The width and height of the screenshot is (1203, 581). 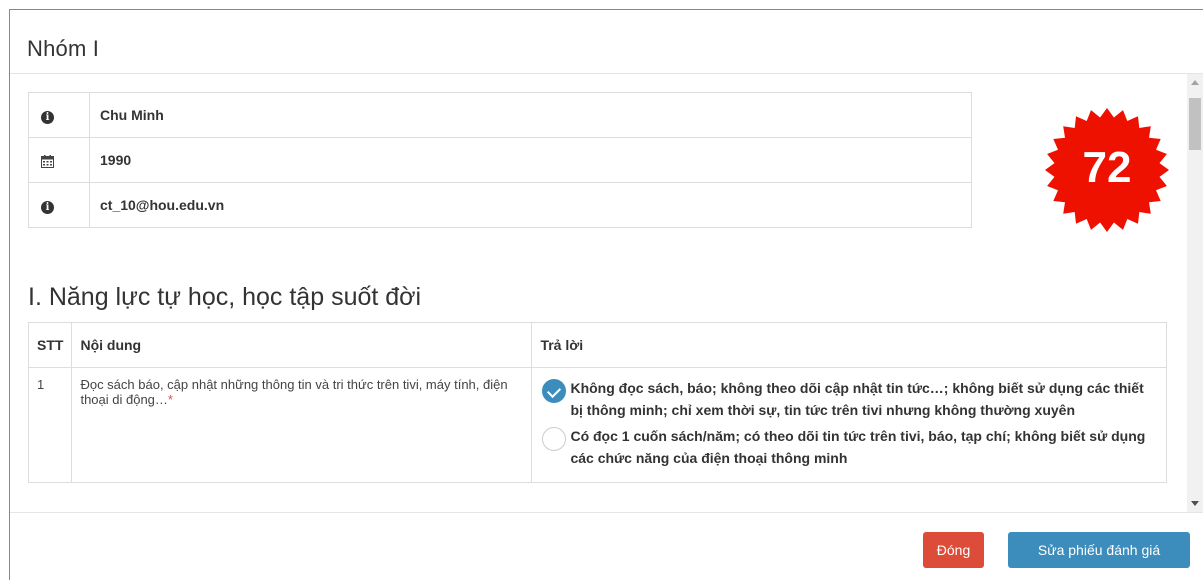 What do you see at coordinates (1099, 550) in the screenshot?
I see `edit-evaluation-button: Sửa phiếu đánh giá` at bounding box center [1099, 550].